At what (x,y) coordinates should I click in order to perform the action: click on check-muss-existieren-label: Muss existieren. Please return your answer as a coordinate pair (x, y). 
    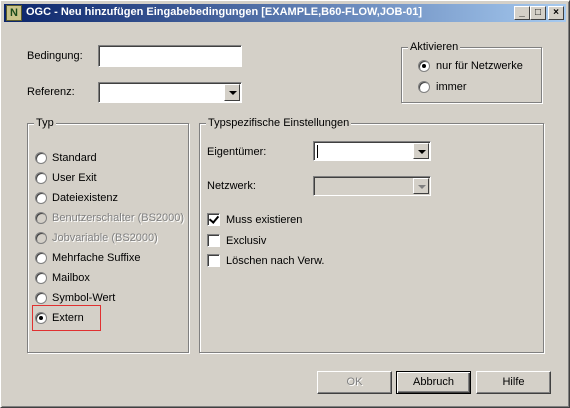
    Looking at the image, I should click on (264, 220).